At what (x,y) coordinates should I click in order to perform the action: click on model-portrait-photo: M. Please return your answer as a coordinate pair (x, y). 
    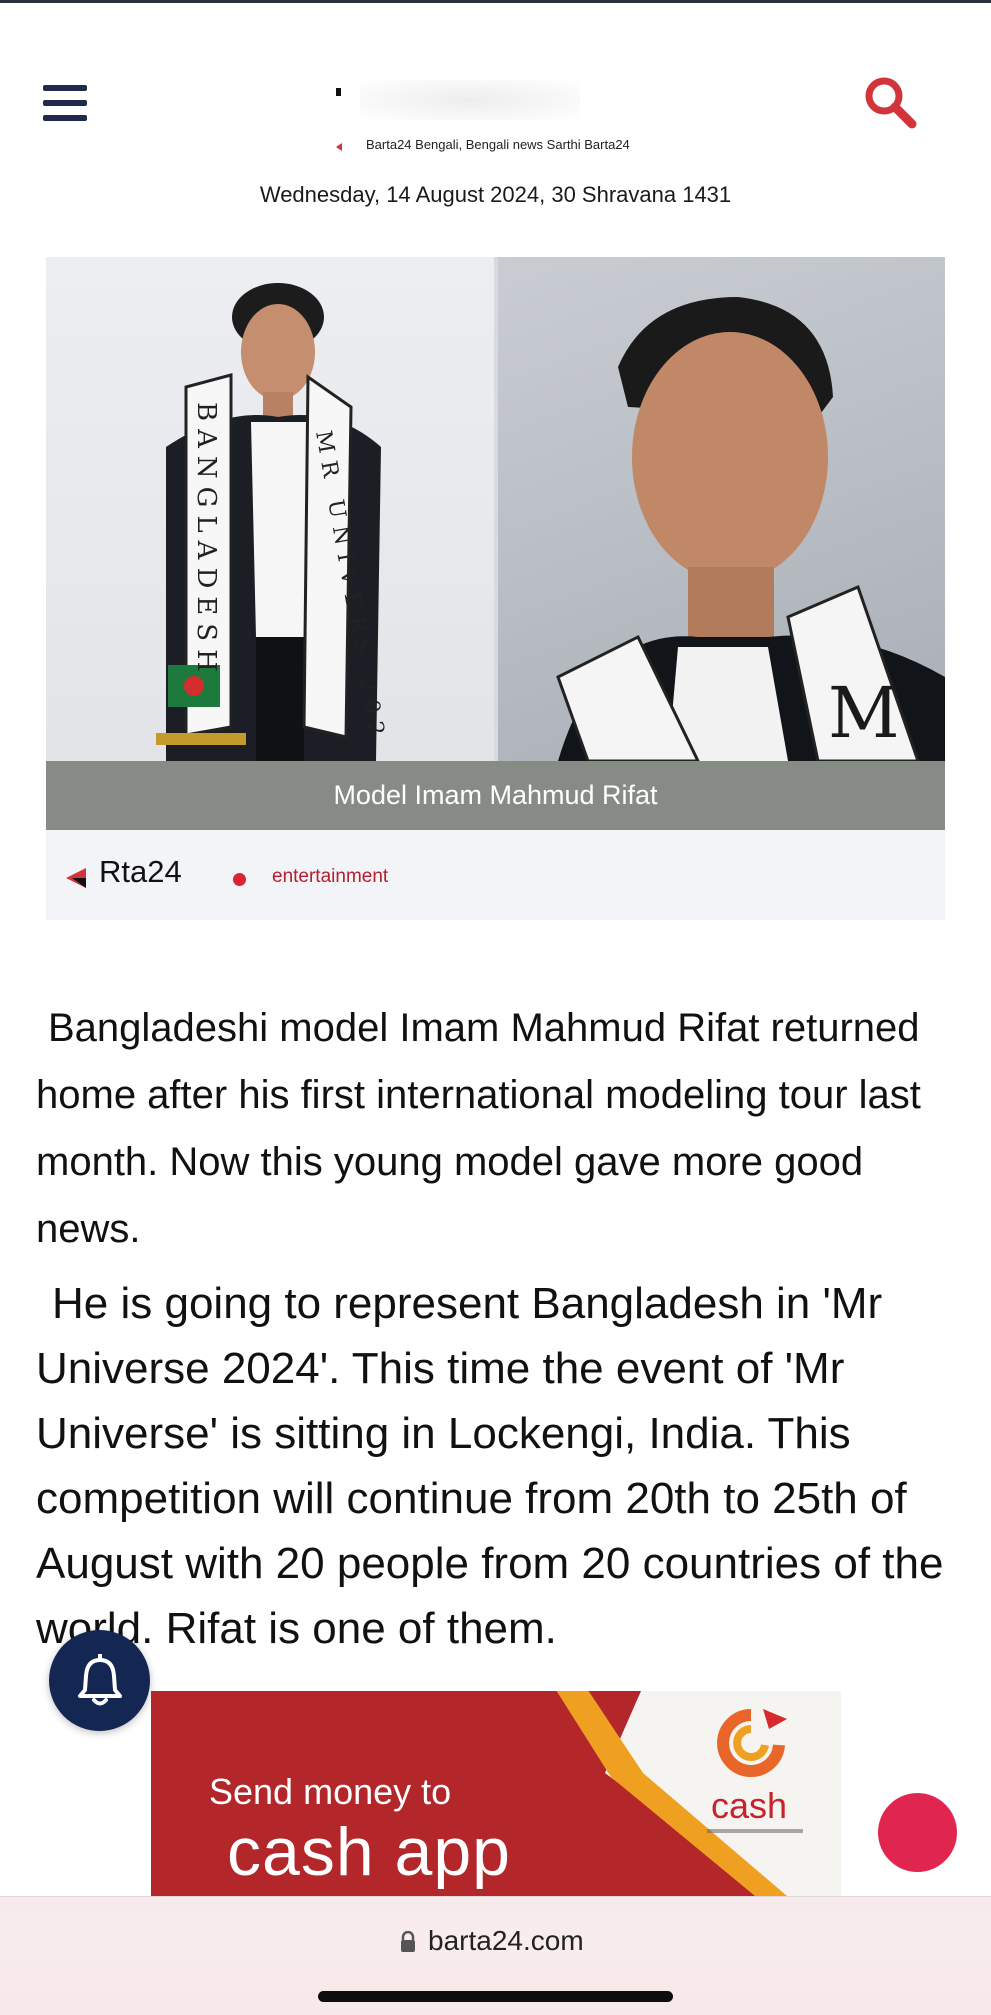
    Looking at the image, I should click on (721, 509).